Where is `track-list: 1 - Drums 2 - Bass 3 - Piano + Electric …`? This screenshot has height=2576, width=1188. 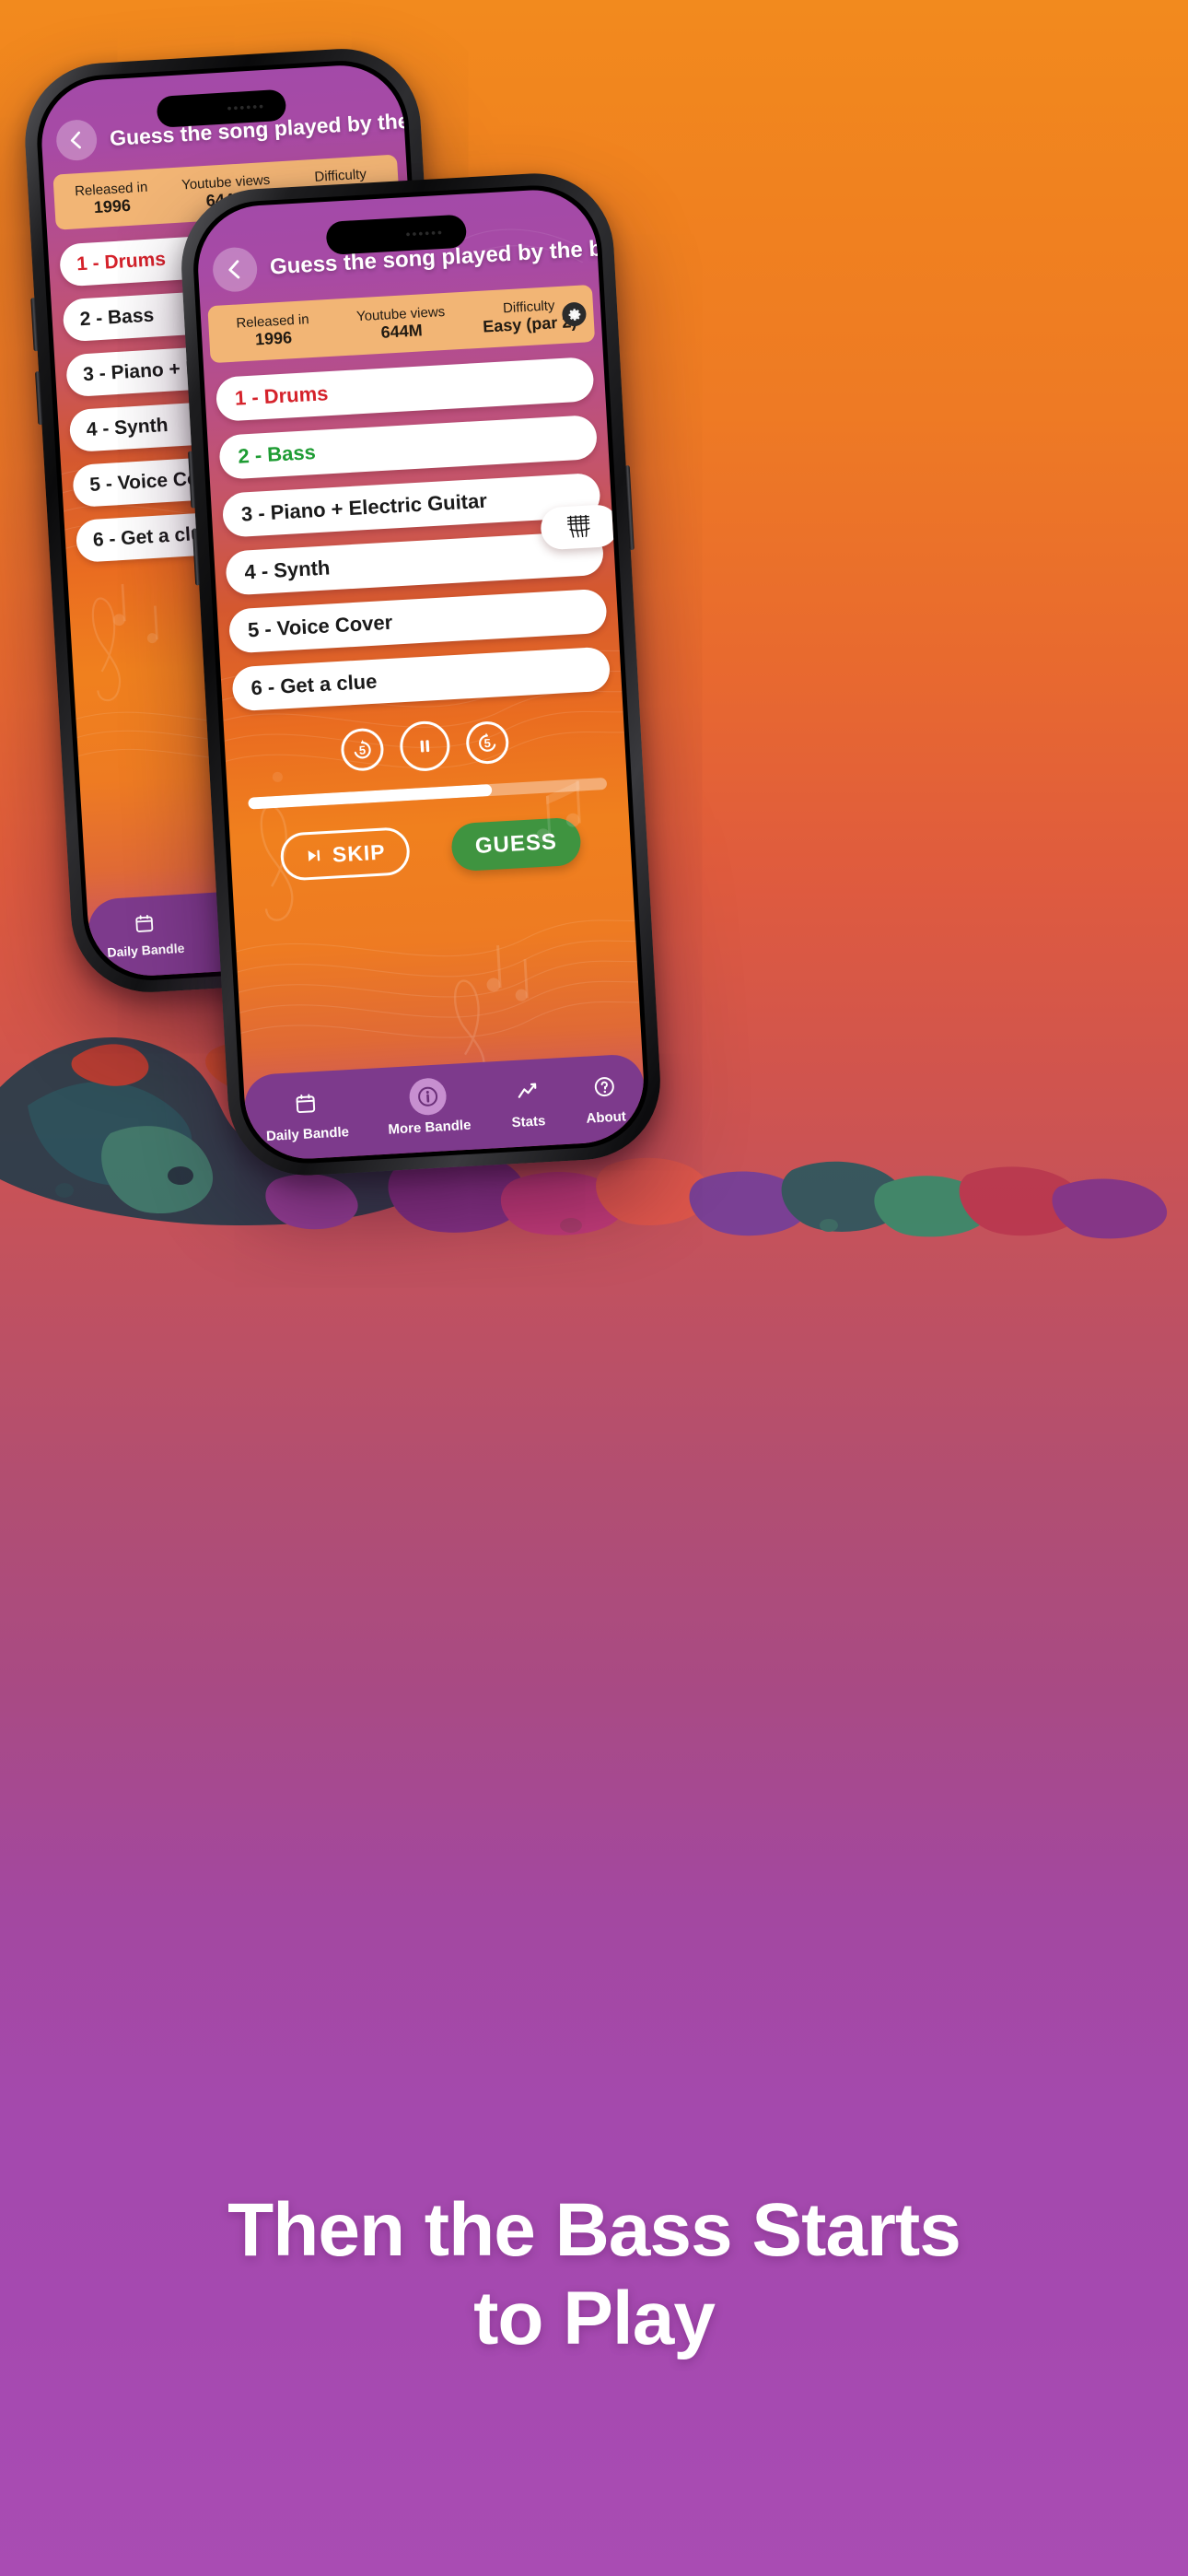
track-list: 1 - Drums 2 - Bass 3 - Piano + Electric … is located at coordinates (417, 534).